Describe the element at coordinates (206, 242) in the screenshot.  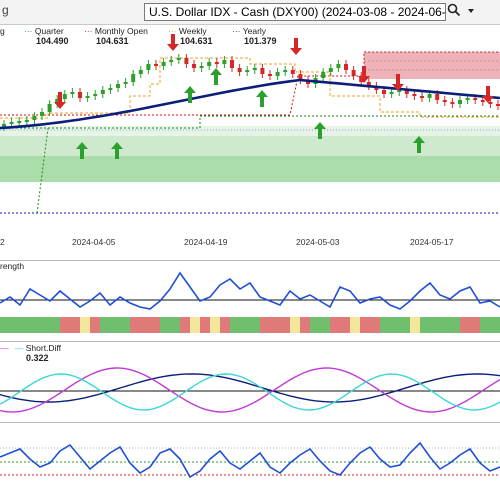
I see `date-axis-label: 2024-04-19` at that location.